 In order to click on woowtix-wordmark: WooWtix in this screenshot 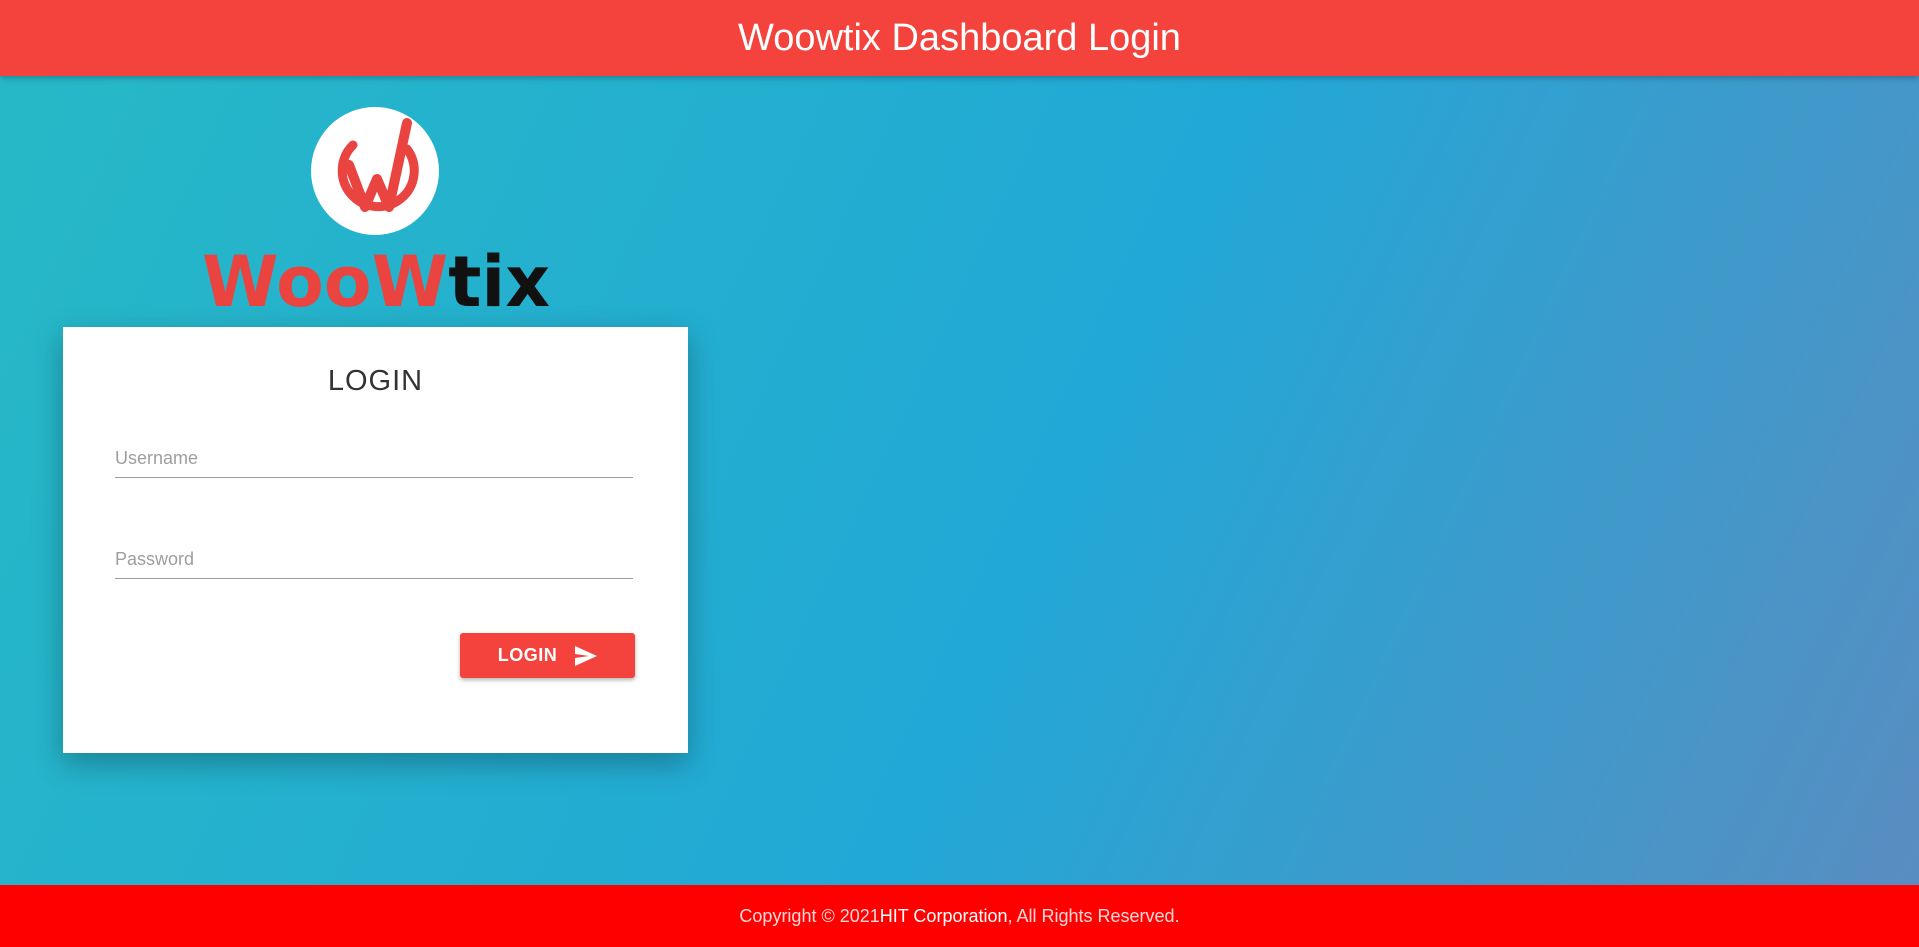, I will do `click(376, 278)`.